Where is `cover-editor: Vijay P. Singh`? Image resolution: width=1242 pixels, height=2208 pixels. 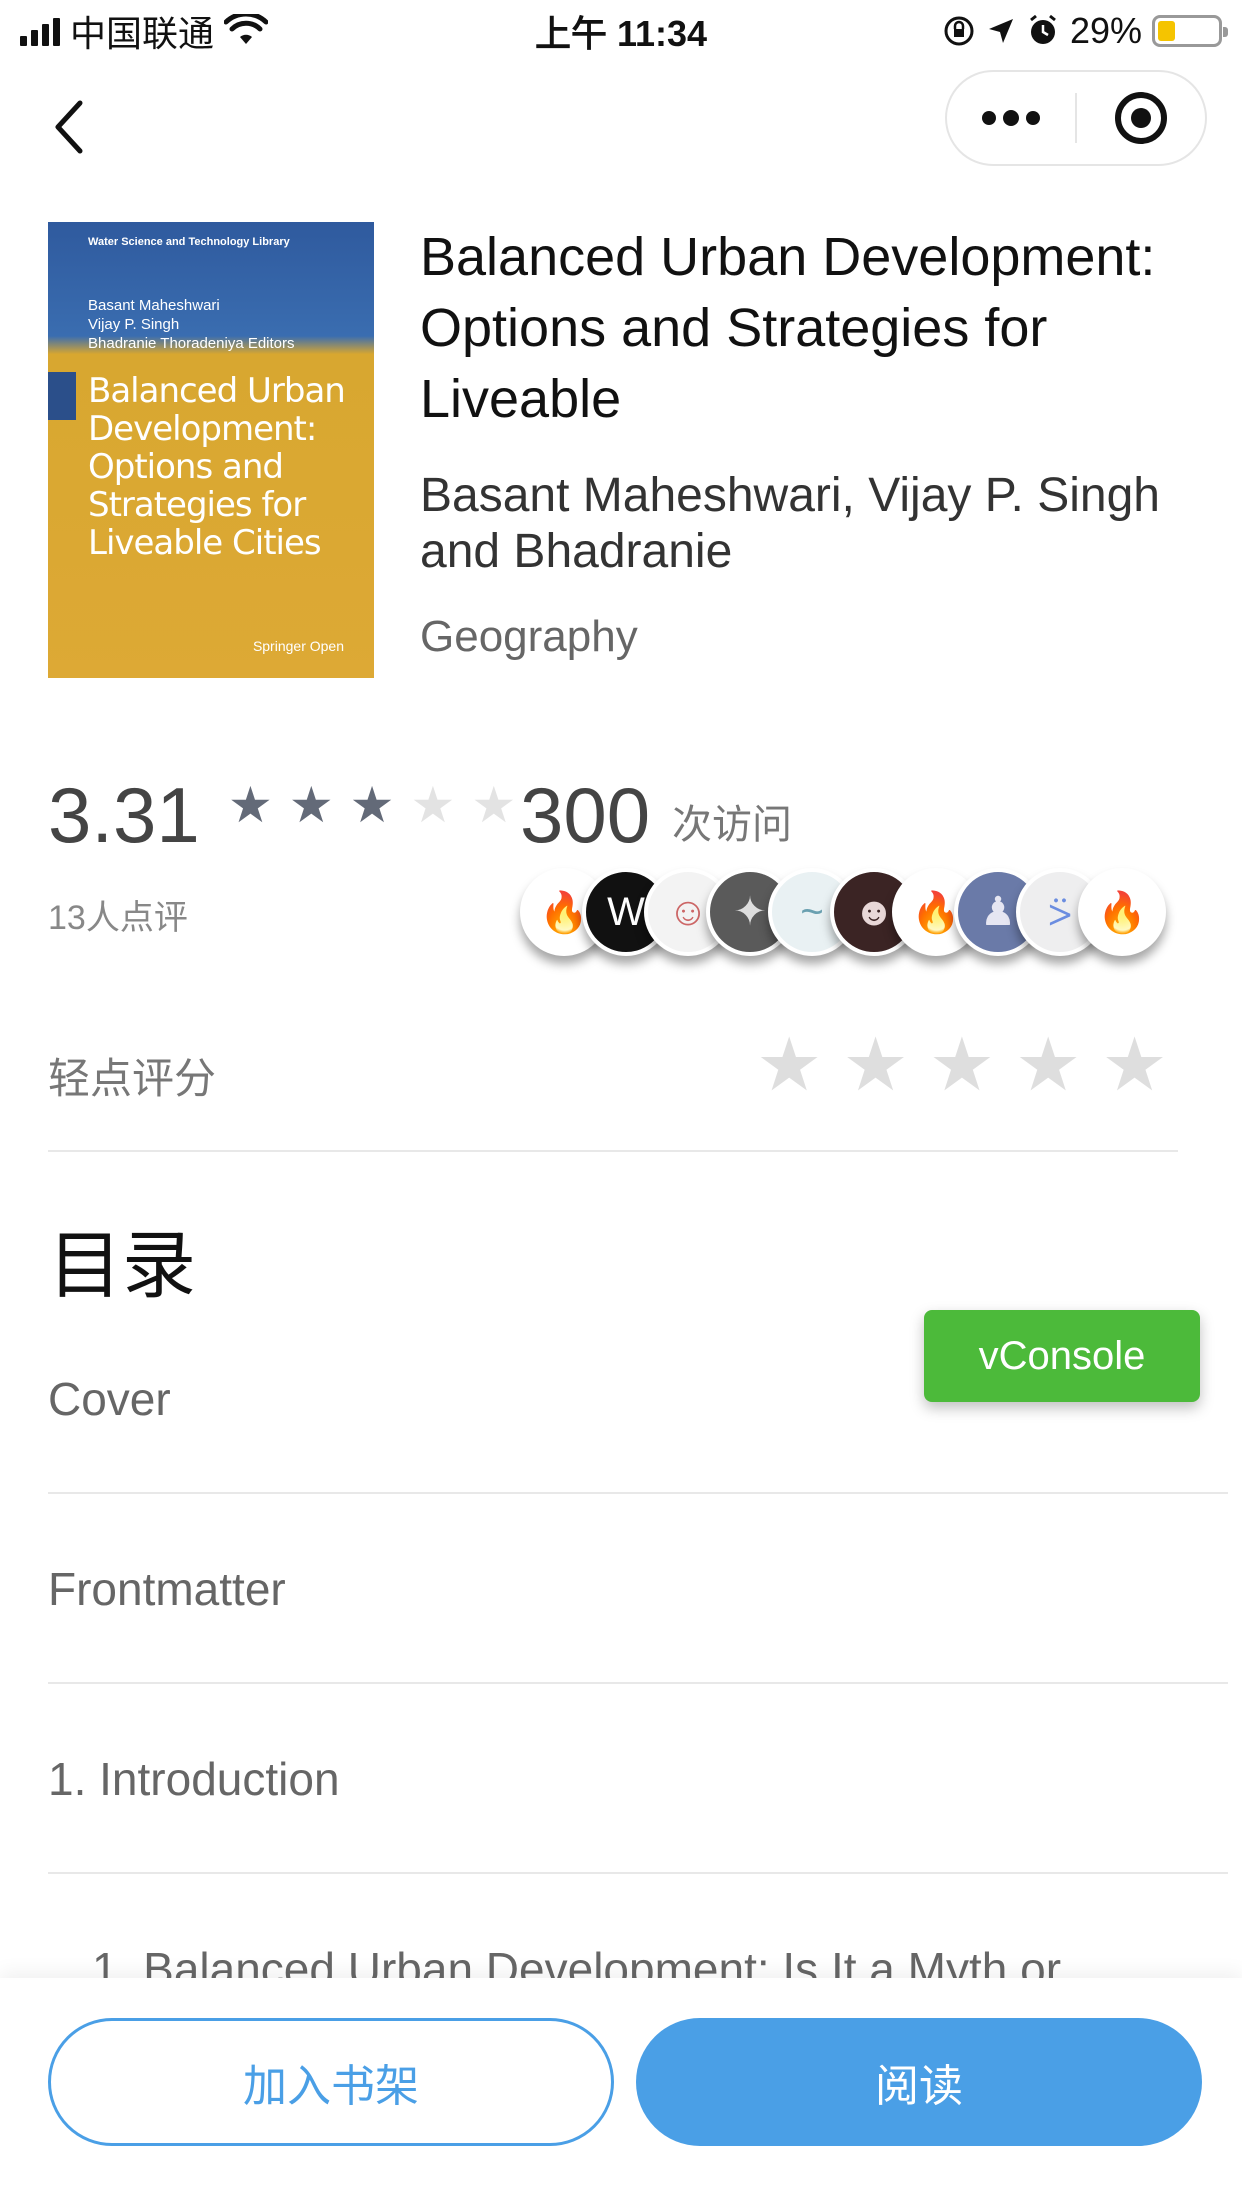 cover-editor: Vijay P. Singh is located at coordinates (134, 324).